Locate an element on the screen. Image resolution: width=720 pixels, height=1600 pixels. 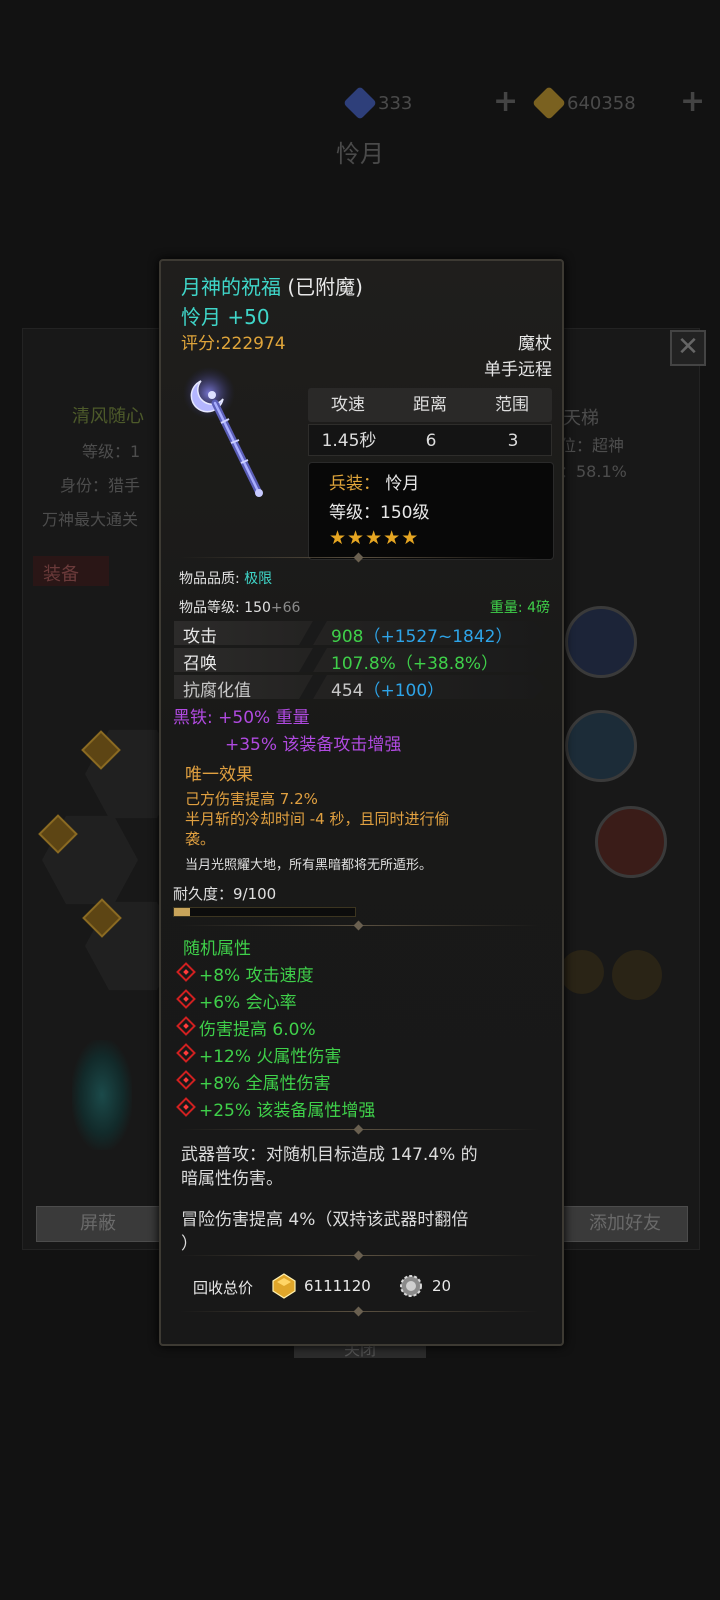
adventure-text: 冒险伤害提高 4%（双持该武器时翻倍 is located at coordinates (325, 1220).